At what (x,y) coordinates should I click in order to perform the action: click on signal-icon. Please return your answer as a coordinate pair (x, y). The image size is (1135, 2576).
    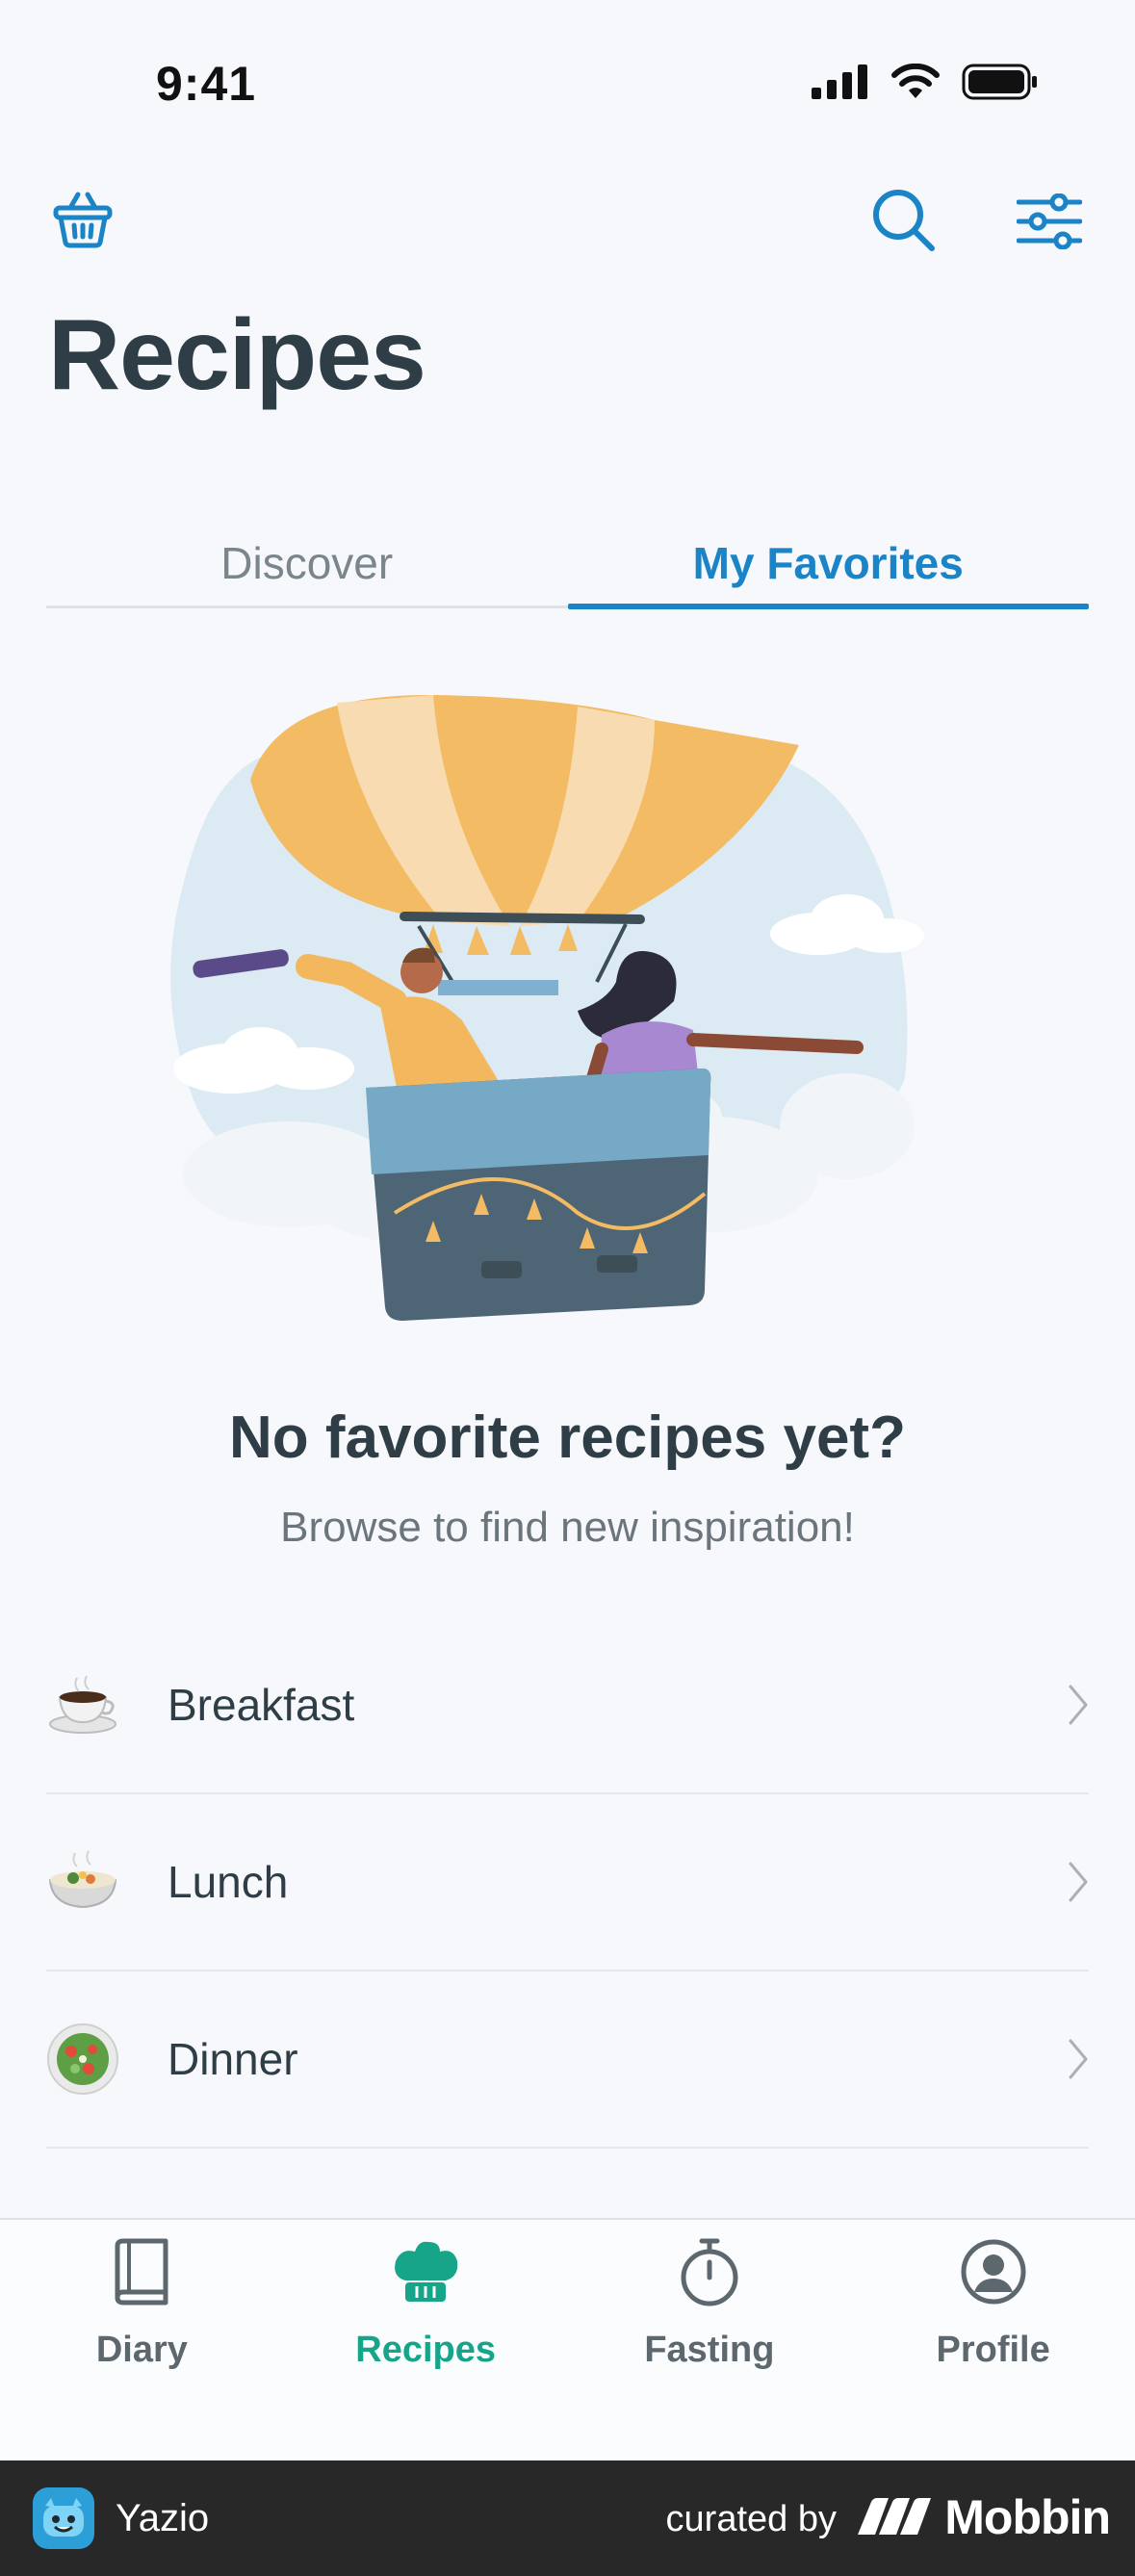
    Looking at the image, I should click on (839, 81).